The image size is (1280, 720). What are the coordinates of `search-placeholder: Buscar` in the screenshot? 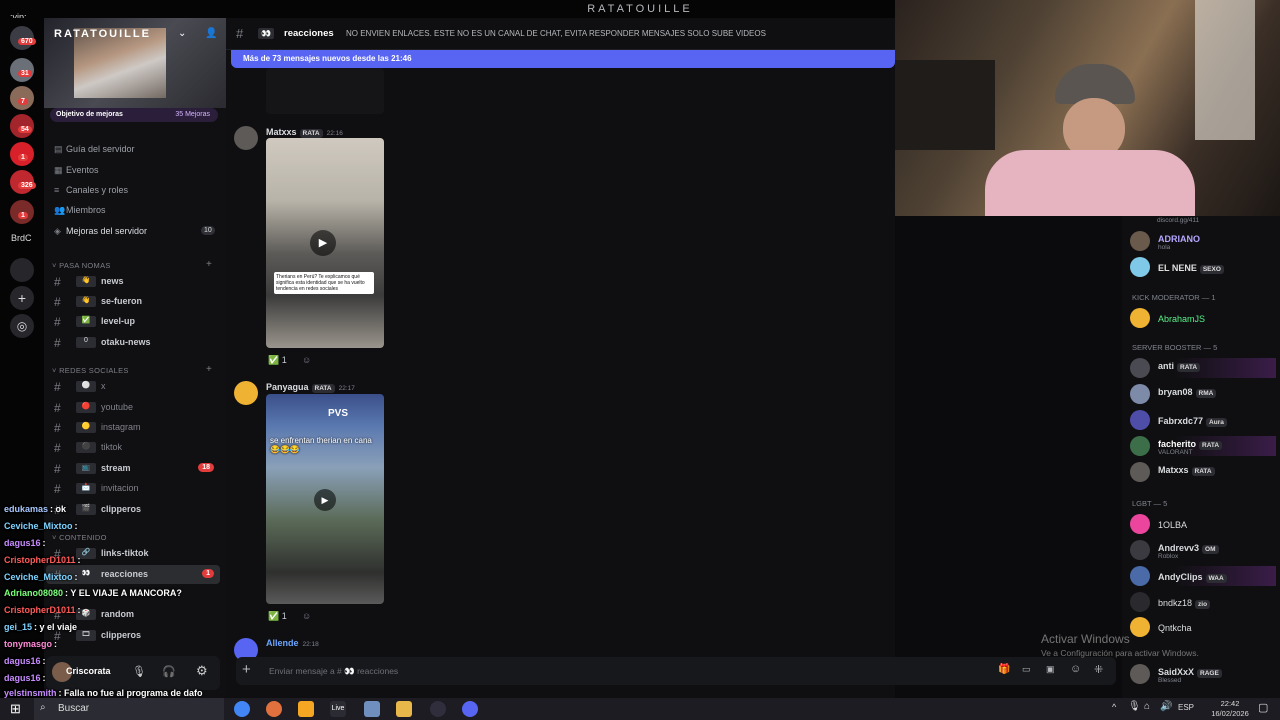 It's located at (74, 708).